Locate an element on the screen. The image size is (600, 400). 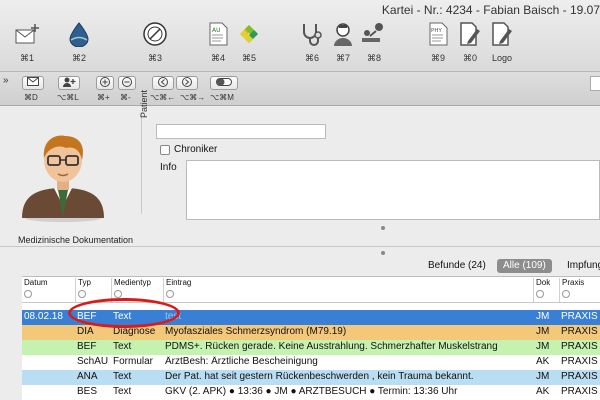
cell-medientyp: Formular is located at coordinates (133, 361).